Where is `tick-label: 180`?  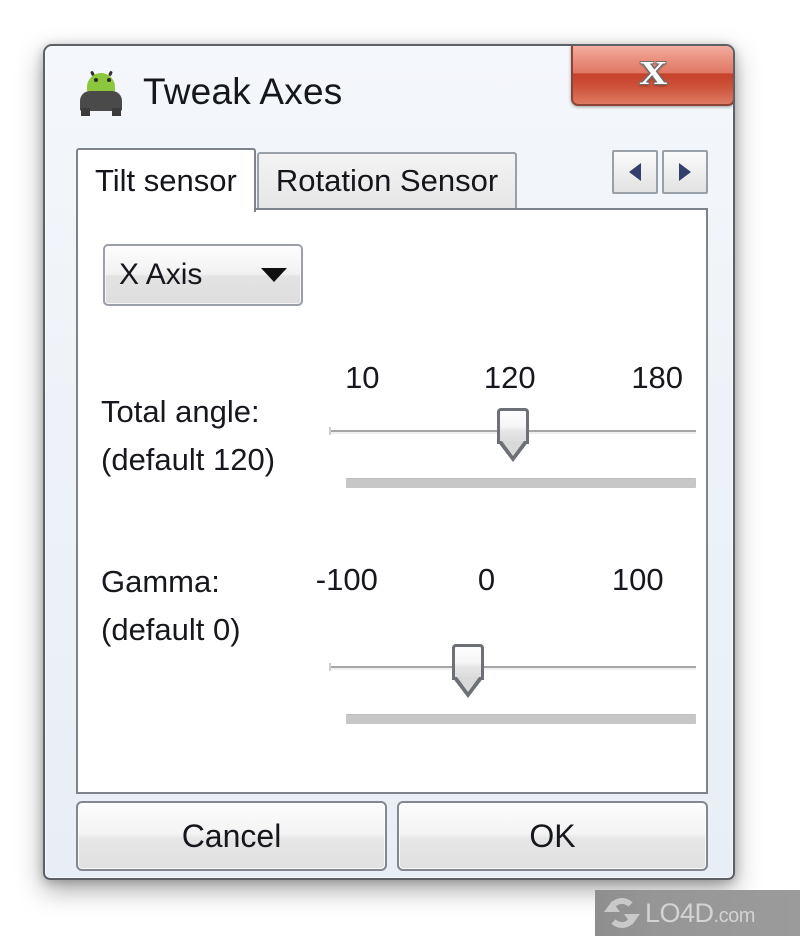
tick-label: 180 is located at coordinates (657, 377).